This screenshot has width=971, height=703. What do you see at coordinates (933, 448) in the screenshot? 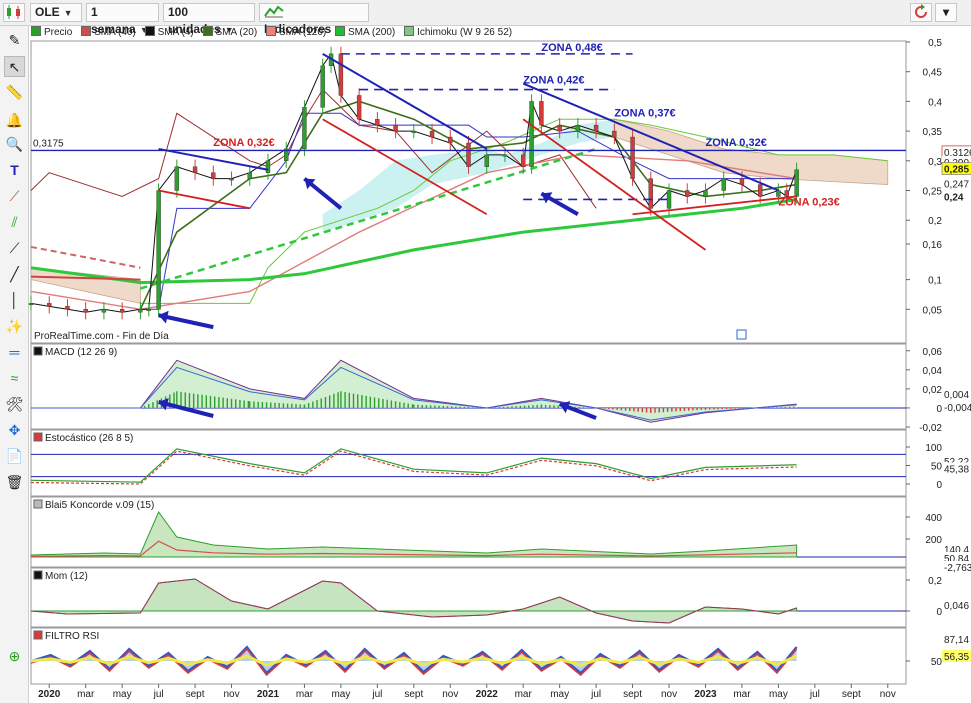
I see `y-tick-label: 100` at bounding box center [933, 448].